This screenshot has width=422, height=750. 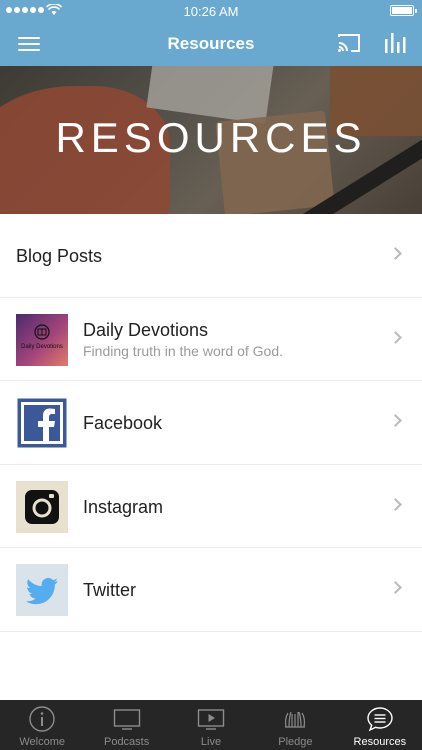 I want to click on tab-resources: Resources, so click(x=380, y=725).